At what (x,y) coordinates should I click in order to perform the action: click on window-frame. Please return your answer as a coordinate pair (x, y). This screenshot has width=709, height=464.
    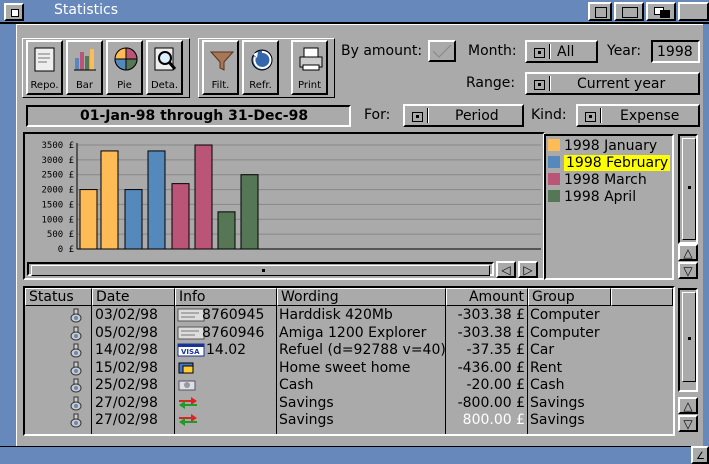
    Looking at the image, I should click on (8, 237).